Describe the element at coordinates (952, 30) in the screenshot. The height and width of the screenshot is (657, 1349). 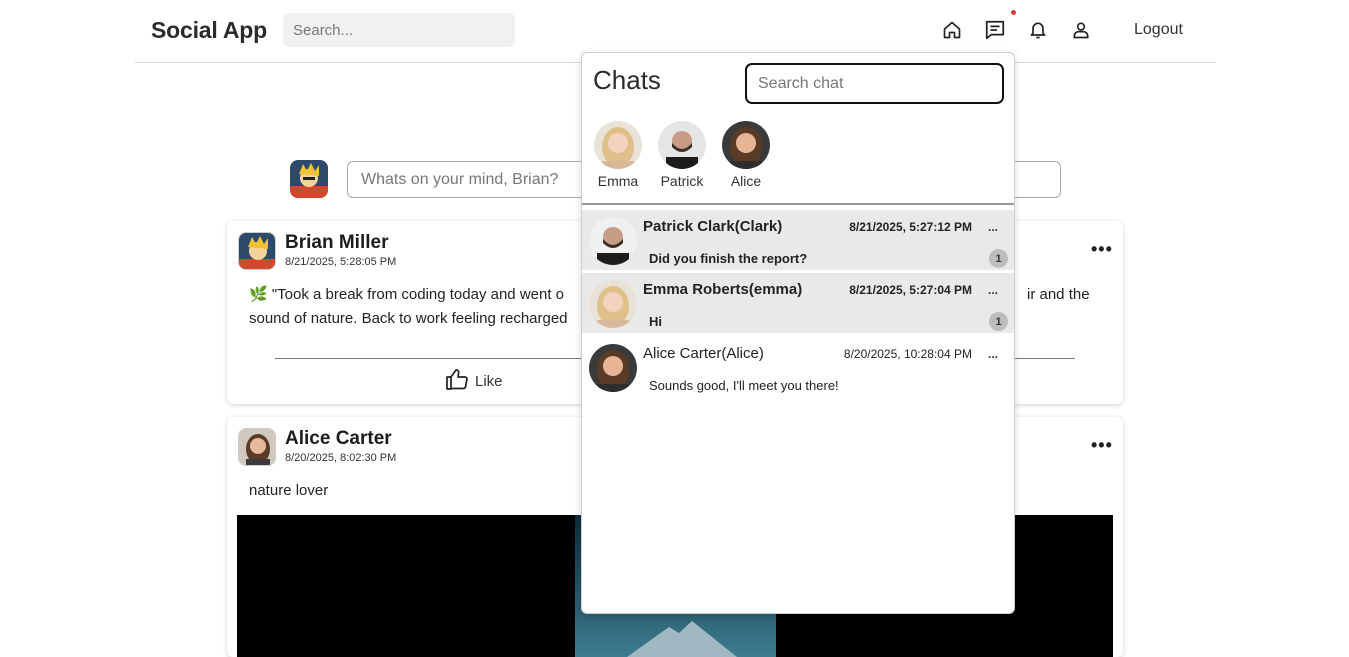
I see `home-icon` at that location.